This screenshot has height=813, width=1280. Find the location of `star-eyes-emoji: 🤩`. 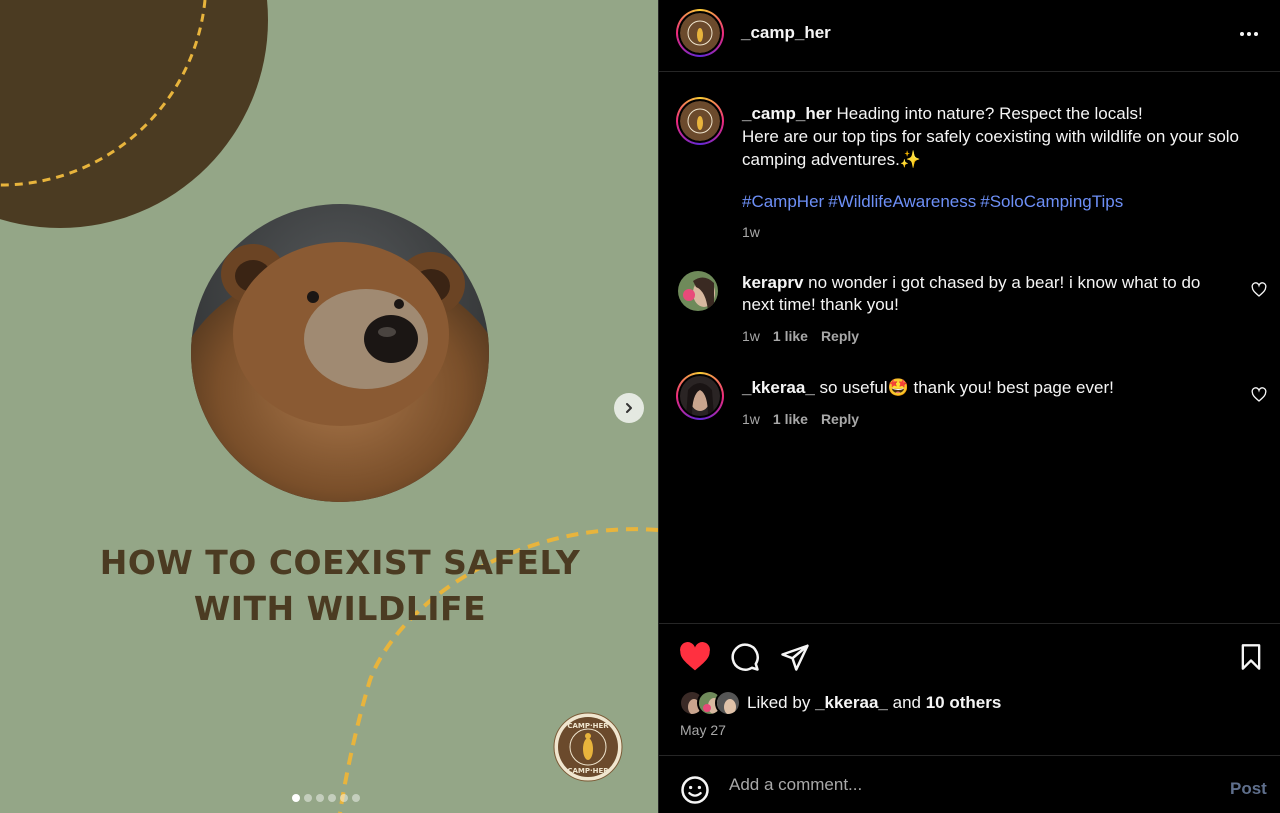

star-eyes-emoji: 🤩 is located at coordinates (898, 387).